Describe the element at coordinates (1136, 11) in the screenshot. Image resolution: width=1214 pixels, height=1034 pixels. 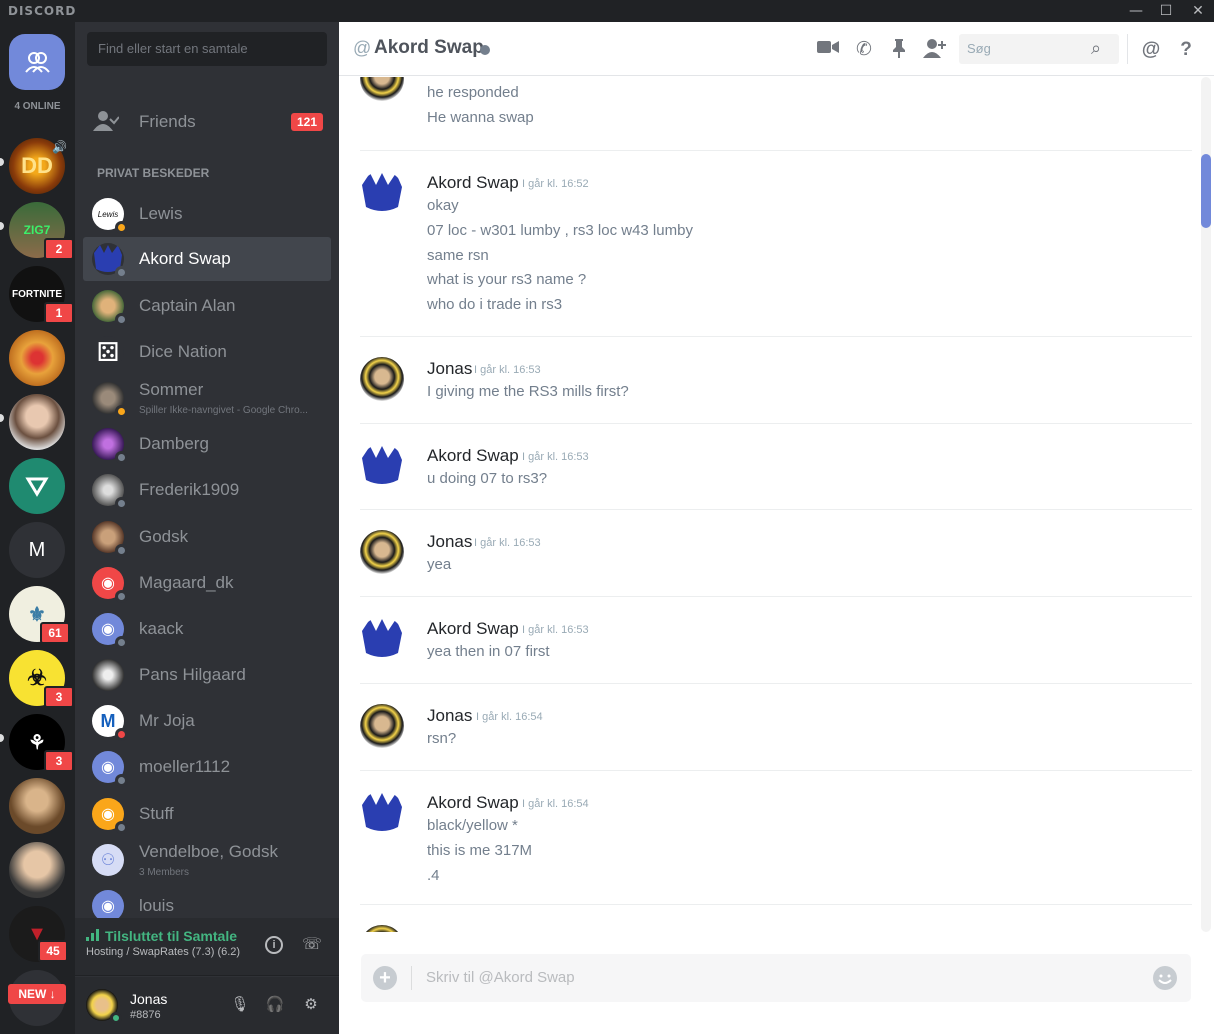
I see `minimize-button: —` at that location.